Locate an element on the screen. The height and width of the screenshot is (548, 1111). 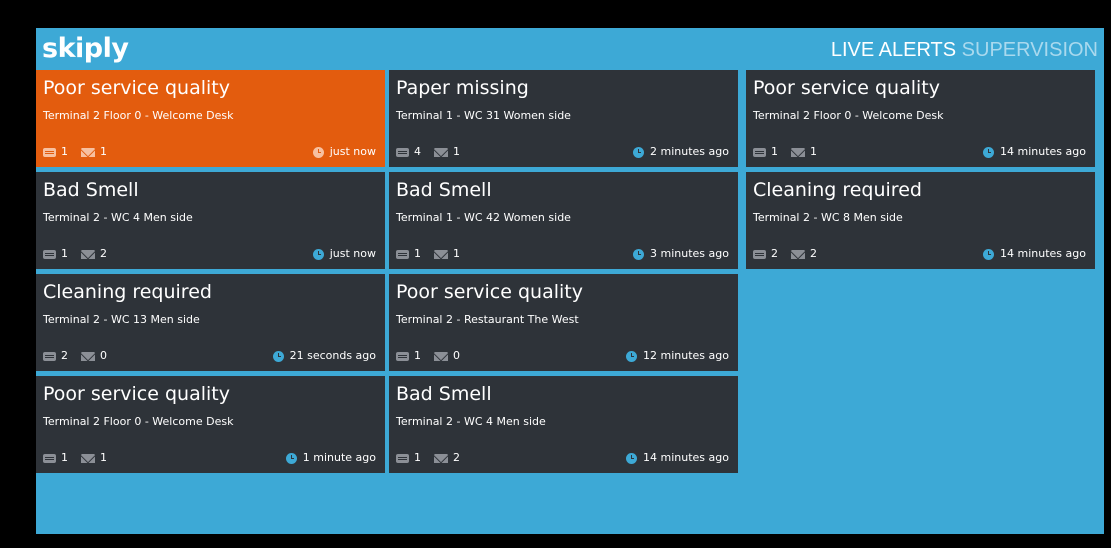
alert-time-text: 1 minute ago is located at coordinates (339, 457).